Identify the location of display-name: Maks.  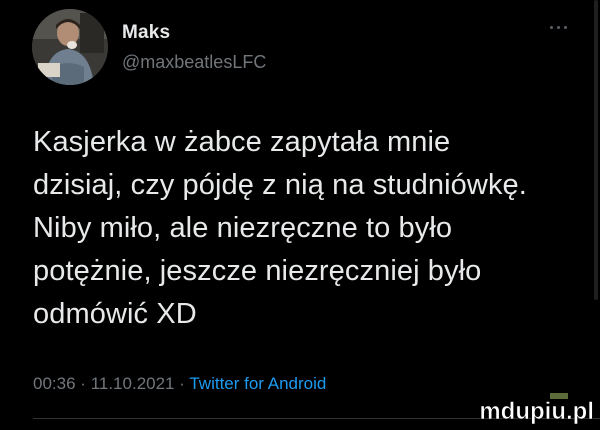
(146, 33).